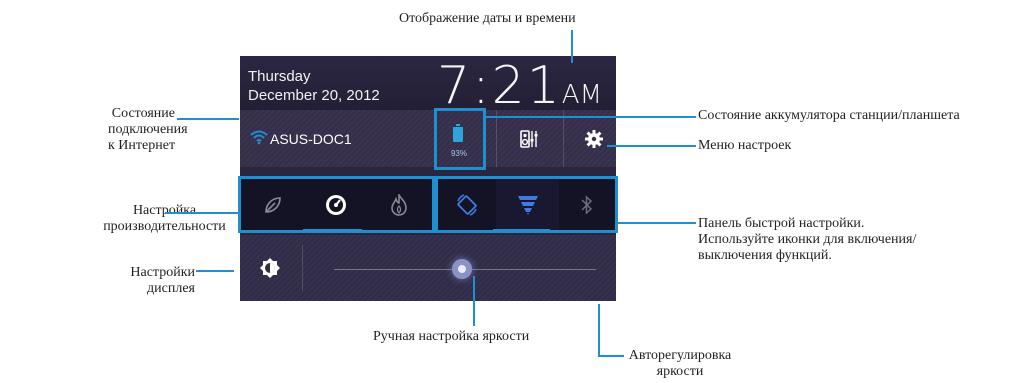 The width and height of the screenshot is (1036, 383). I want to click on audio-settings-button, so click(530, 138).